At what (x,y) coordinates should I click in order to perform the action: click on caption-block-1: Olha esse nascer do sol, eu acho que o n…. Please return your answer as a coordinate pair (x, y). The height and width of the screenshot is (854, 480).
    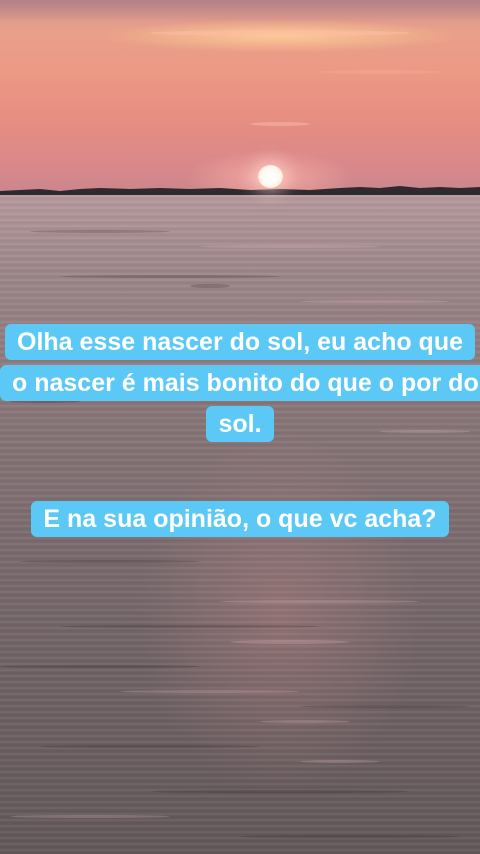
    Looking at the image, I should click on (240, 383).